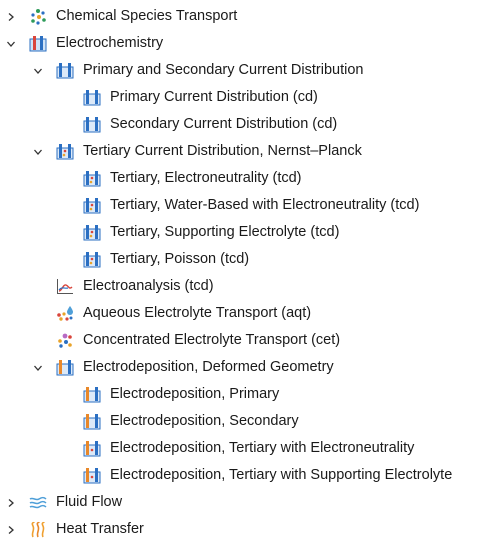 This screenshot has height=543, width=493. What do you see at coordinates (38, 529) in the screenshot?
I see `heat-transfer-icon` at bounding box center [38, 529].